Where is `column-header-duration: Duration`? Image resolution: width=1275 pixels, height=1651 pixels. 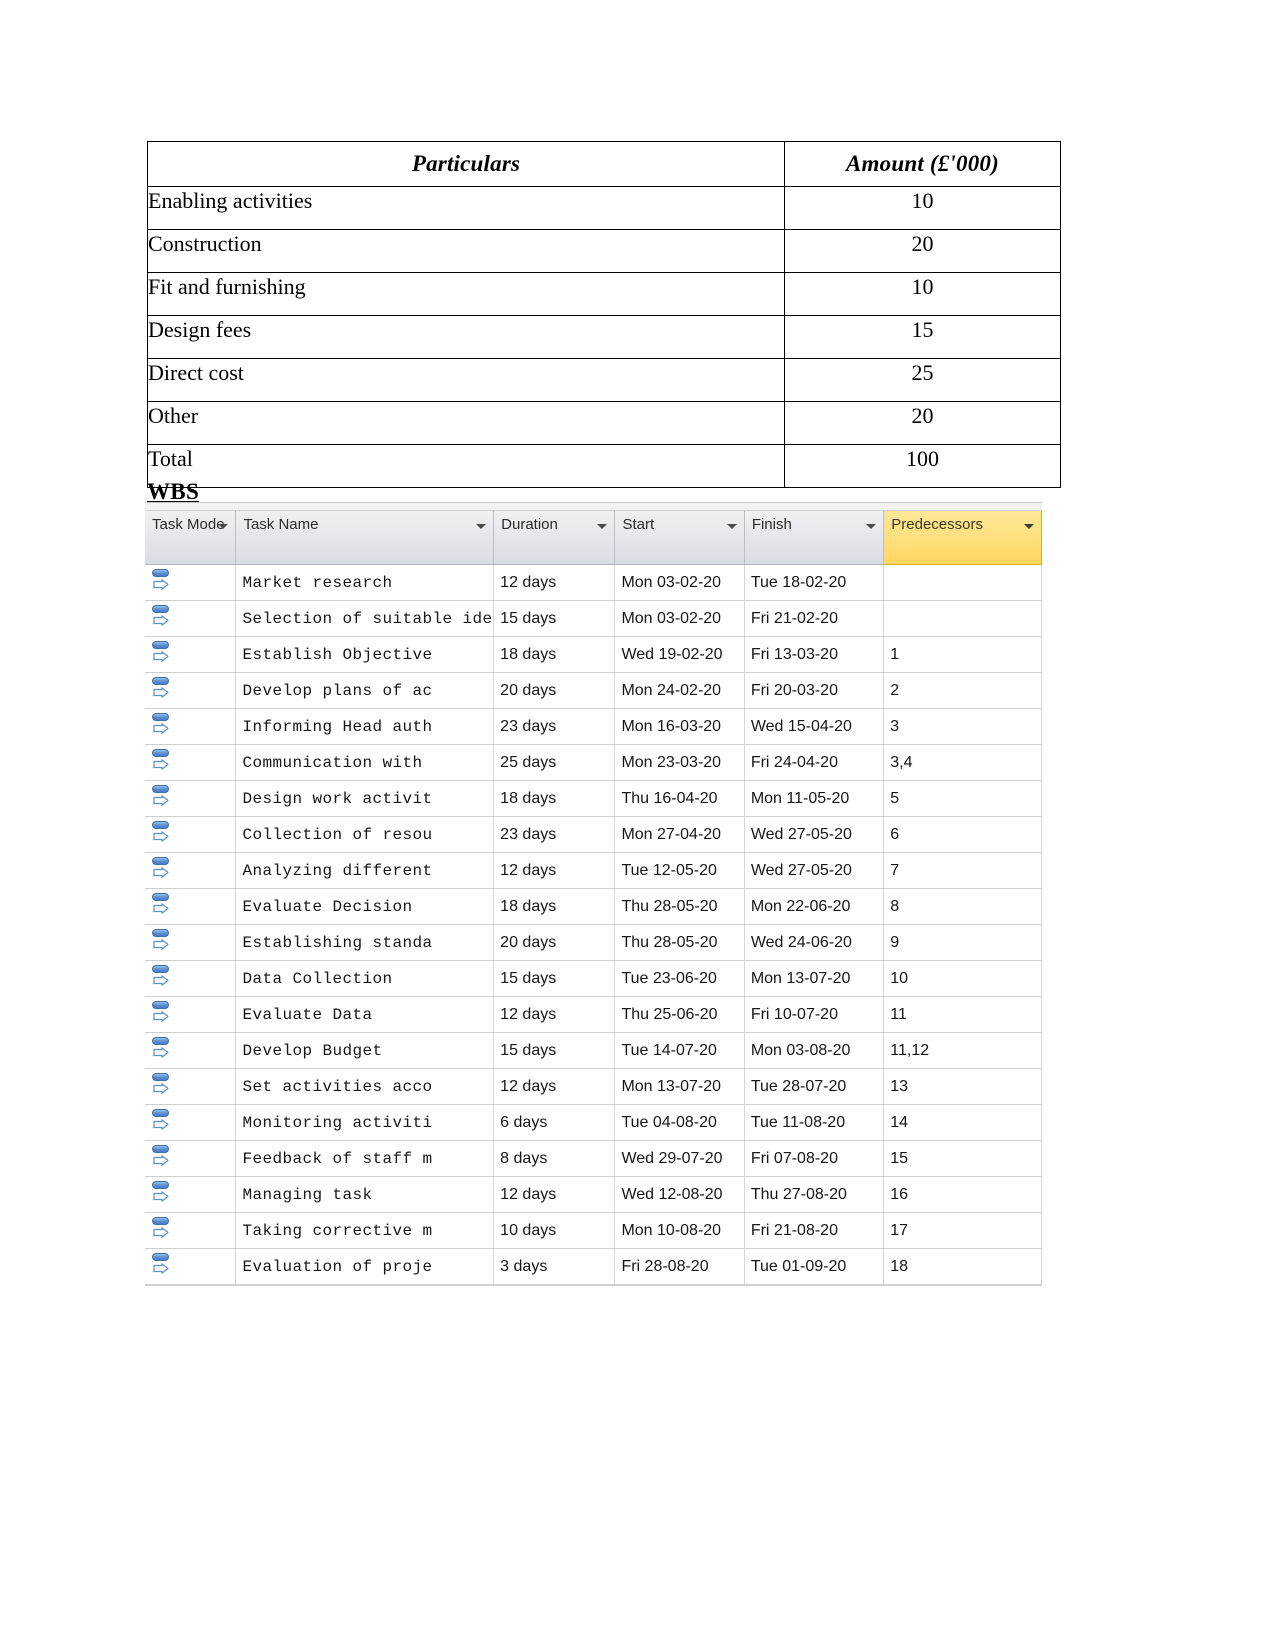 column-header-duration: Duration is located at coordinates (554, 538).